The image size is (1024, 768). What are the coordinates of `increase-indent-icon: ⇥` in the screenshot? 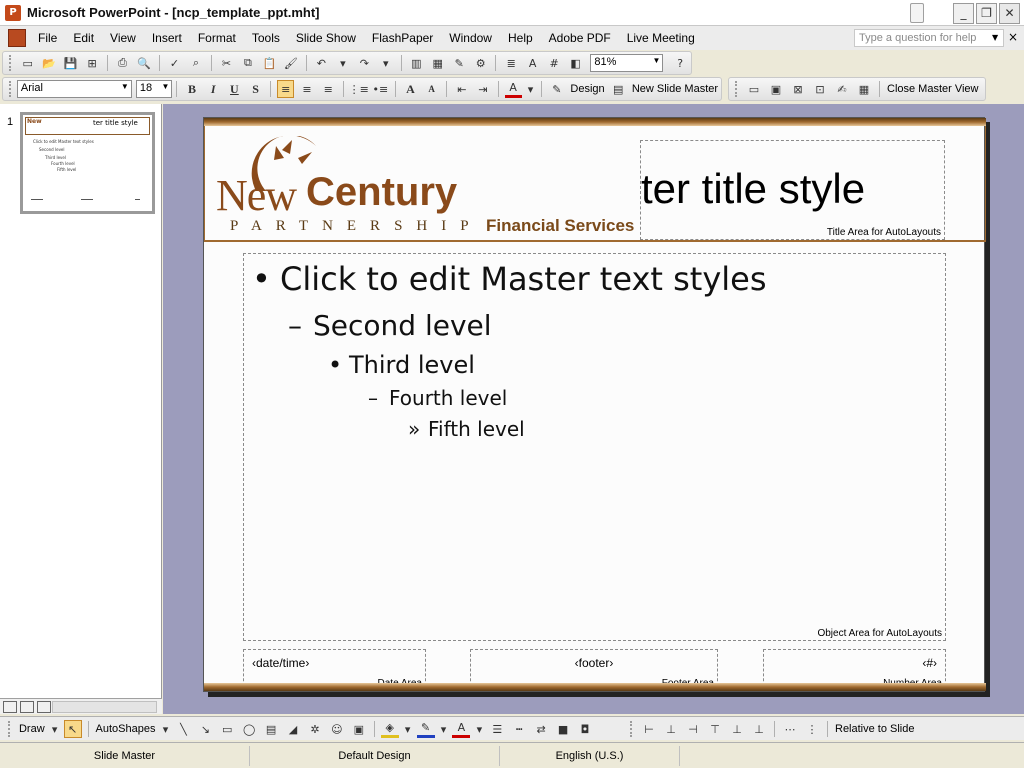 It's located at (482, 89).